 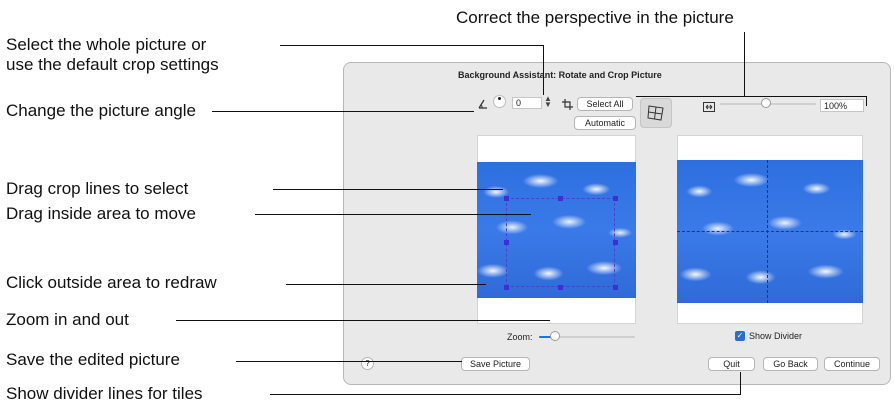 What do you see at coordinates (605, 123) in the screenshot?
I see `automatic-button: Automatic` at bounding box center [605, 123].